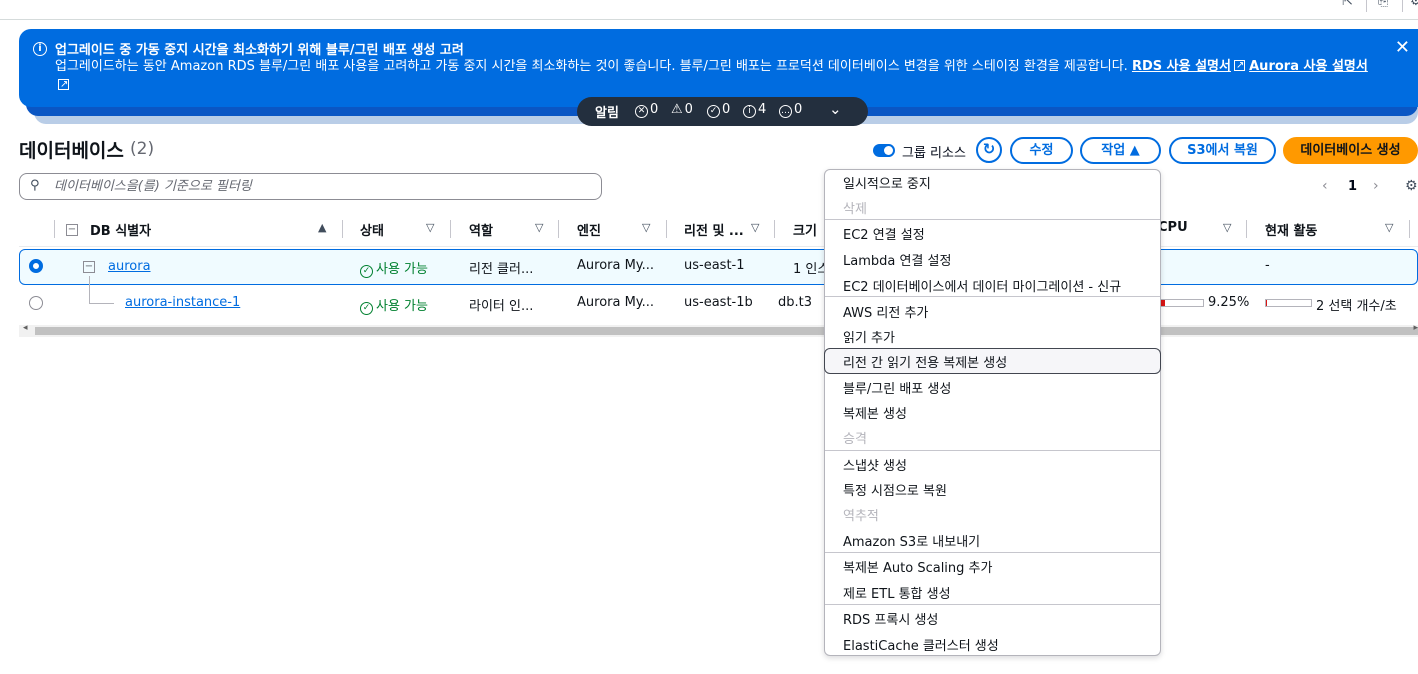  What do you see at coordinates (36, 266) in the screenshot?
I see `row-radio-selected` at bounding box center [36, 266].